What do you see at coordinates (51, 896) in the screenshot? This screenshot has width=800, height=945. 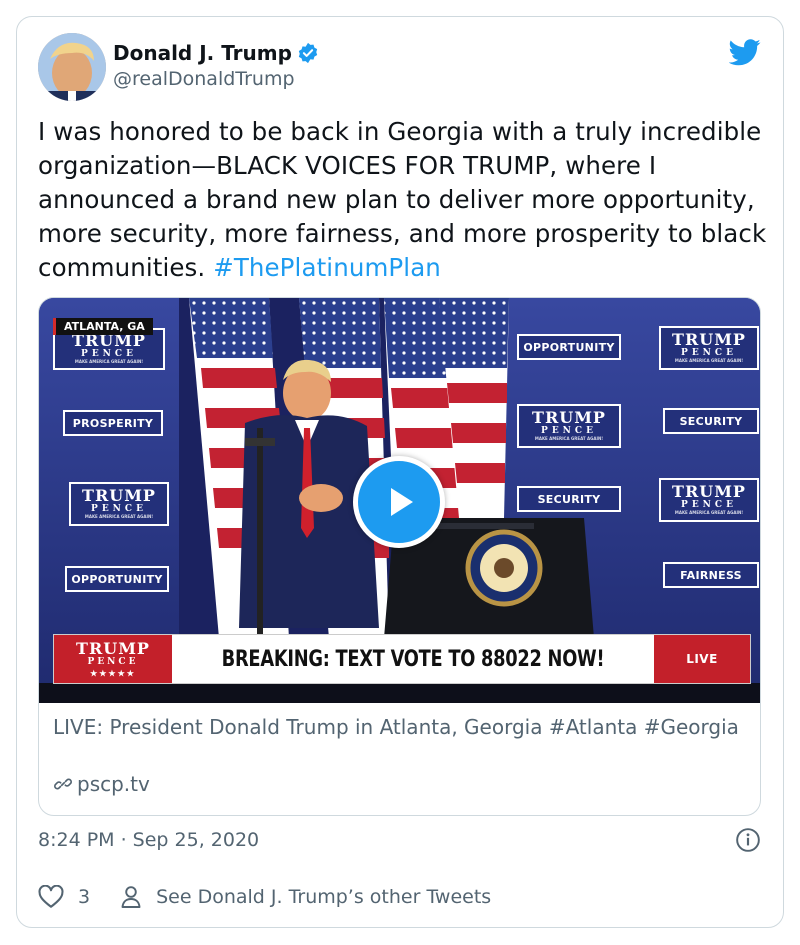 I see `heart-icon` at bounding box center [51, 896].